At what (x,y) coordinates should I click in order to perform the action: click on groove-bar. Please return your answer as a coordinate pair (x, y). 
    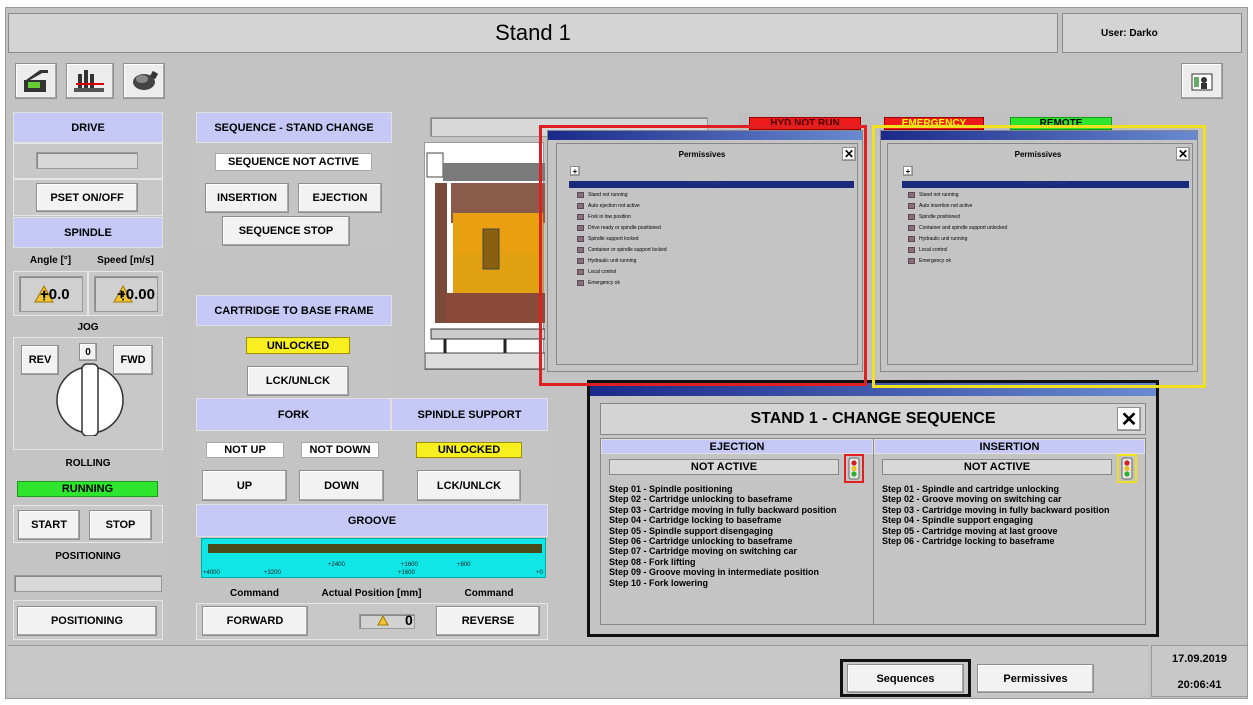
    Looking at the image, I should click on (375, 548).